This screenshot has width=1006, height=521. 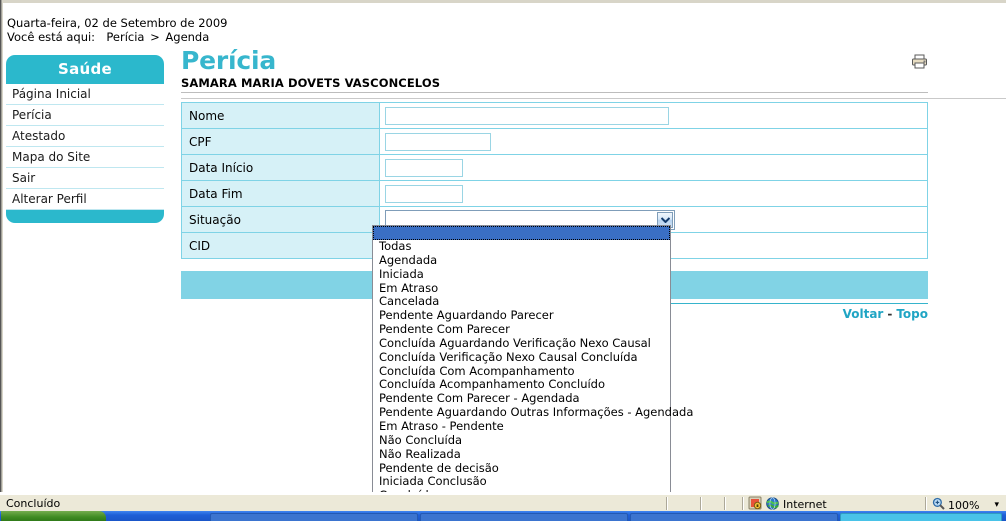 What do you see at coordinates (521, 329) in the screenshot?
I see `situacao-option: Pendente Com Parecer` at bounding box center [521, 329].